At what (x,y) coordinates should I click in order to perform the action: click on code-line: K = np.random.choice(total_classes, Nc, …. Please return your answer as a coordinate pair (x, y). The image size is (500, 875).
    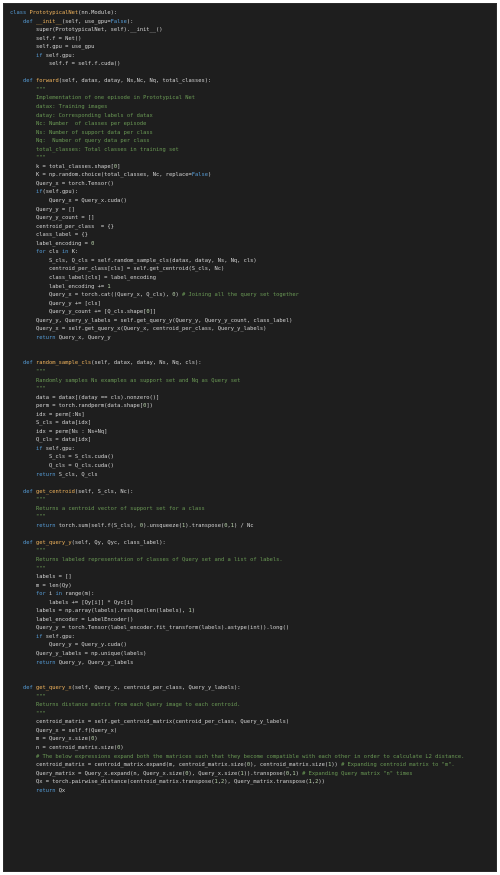
    Looking at the image, I should click on (251, 175).